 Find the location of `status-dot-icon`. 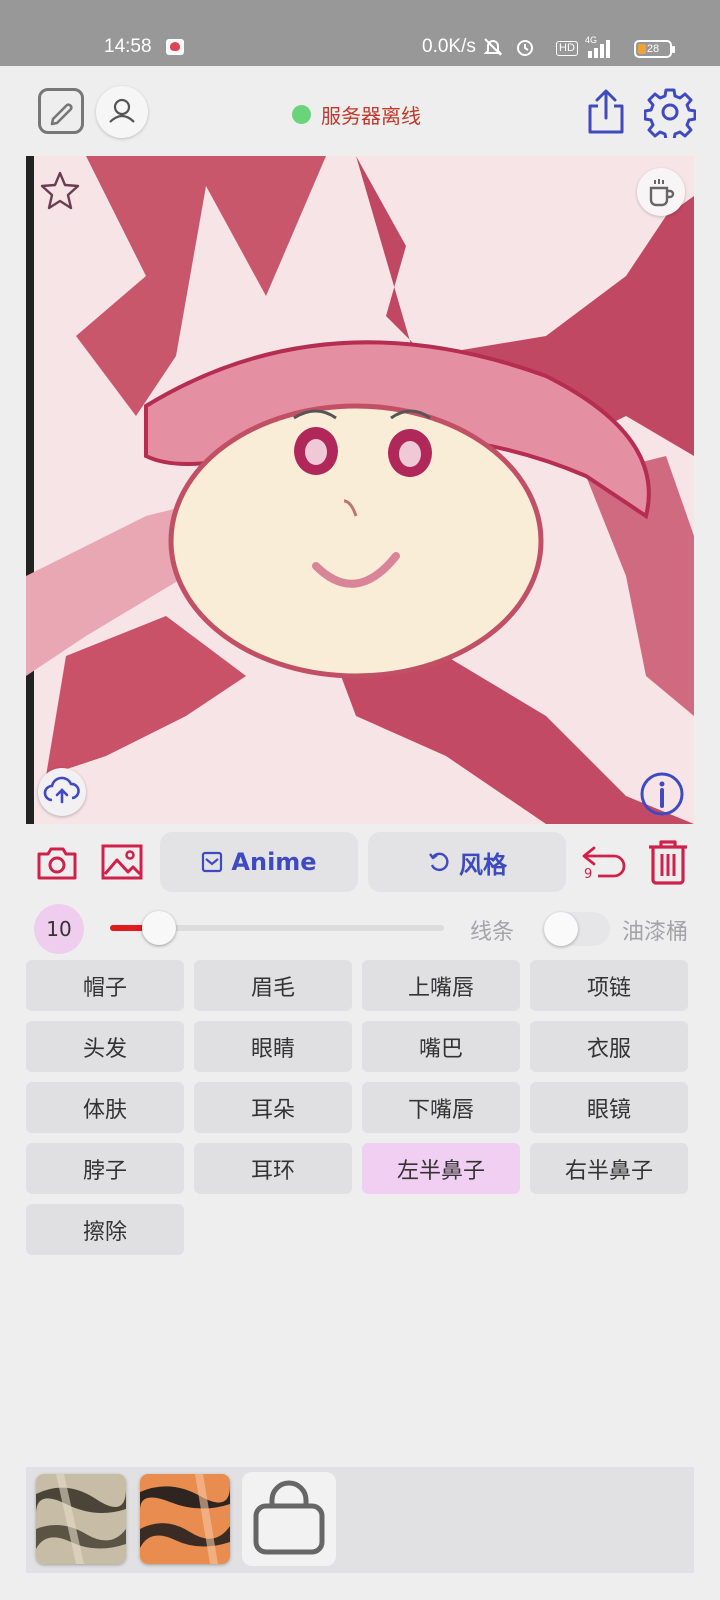

status-dot-icon is located at coordinates (301, 114).